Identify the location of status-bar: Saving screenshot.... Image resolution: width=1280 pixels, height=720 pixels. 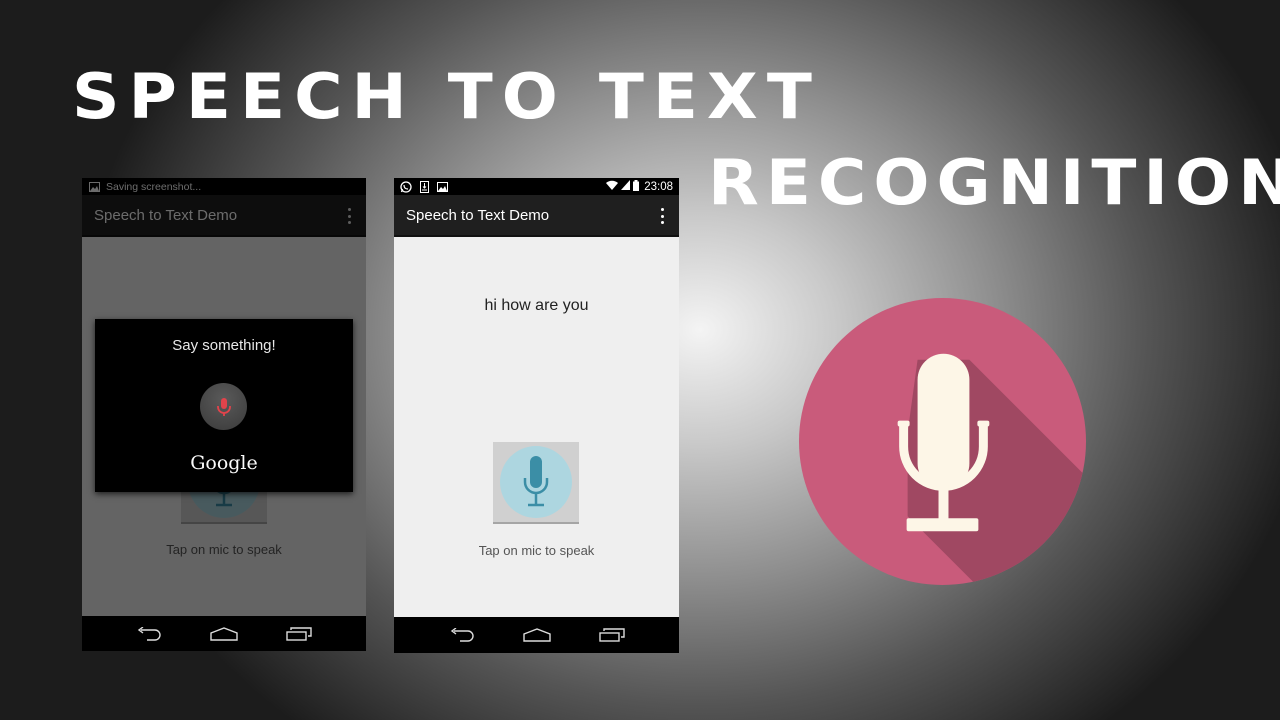
(224, 186).